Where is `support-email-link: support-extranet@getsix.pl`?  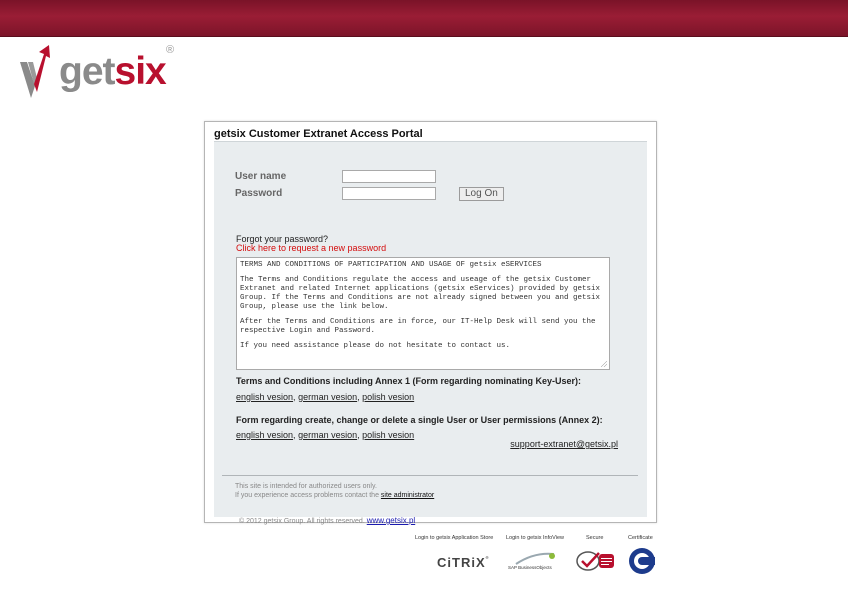 support-email-link: support-extranet@getsix.pl is located at coordinates (564, 444).